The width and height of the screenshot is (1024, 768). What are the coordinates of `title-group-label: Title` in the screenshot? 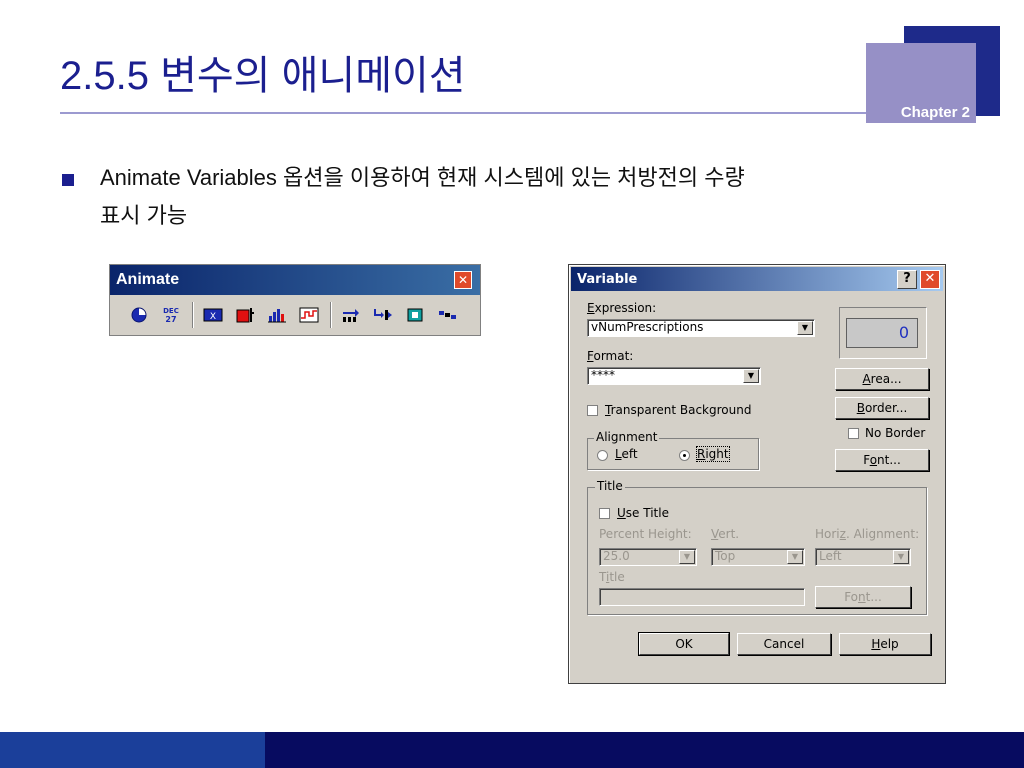 It's located at (610, 486).